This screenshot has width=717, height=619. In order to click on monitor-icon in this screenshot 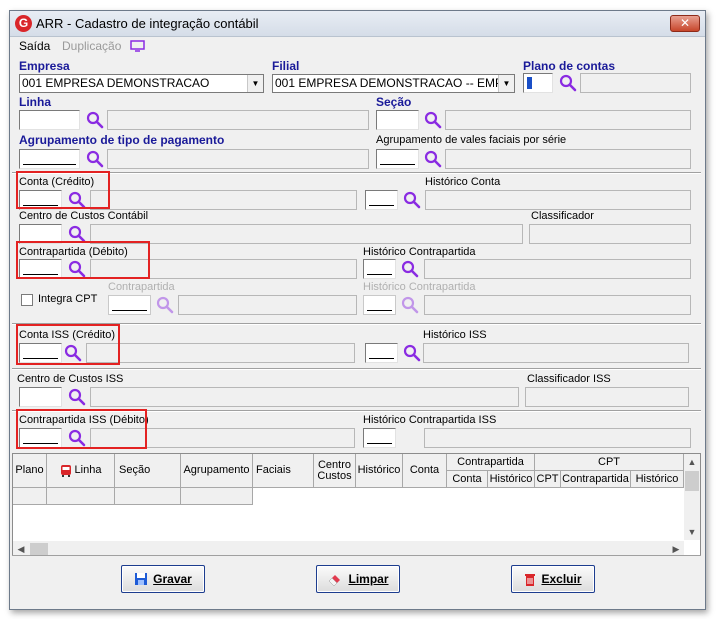, I will do `click(137, 46)`.